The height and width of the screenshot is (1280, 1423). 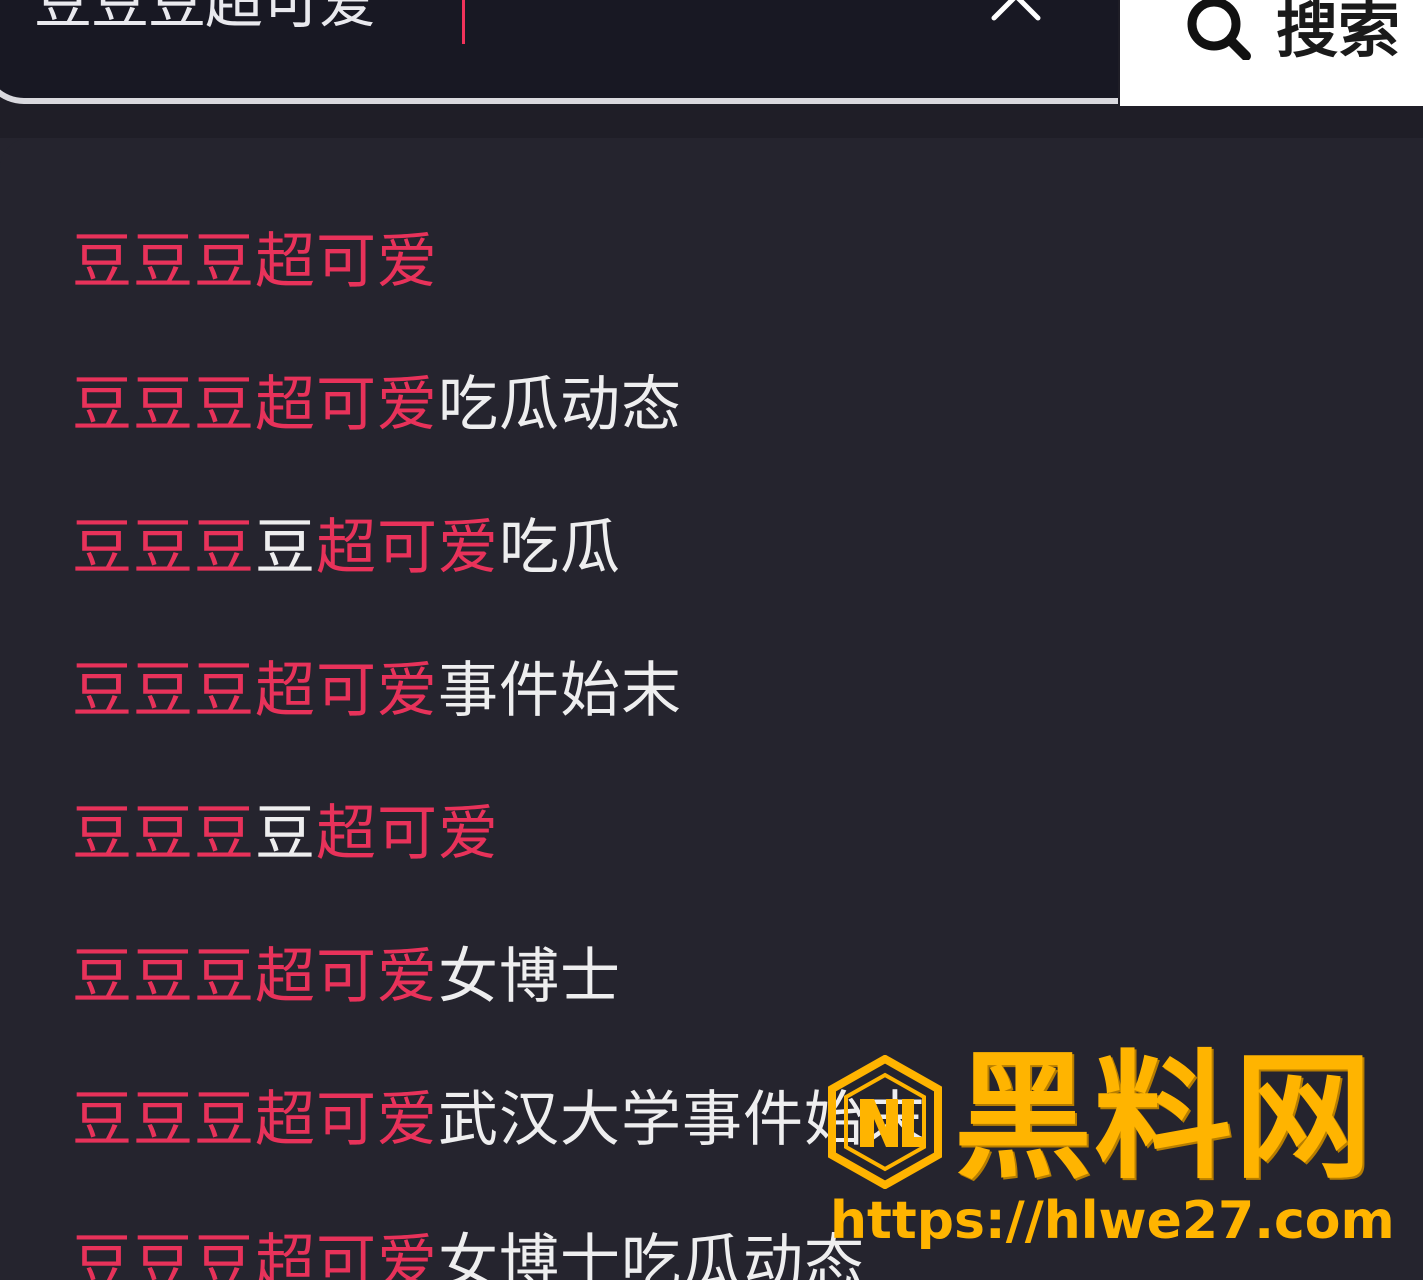 What do you see at coordinates (1219, 30) in the screenshot?
I see `search-icon` at bounding box center [1219, 30].